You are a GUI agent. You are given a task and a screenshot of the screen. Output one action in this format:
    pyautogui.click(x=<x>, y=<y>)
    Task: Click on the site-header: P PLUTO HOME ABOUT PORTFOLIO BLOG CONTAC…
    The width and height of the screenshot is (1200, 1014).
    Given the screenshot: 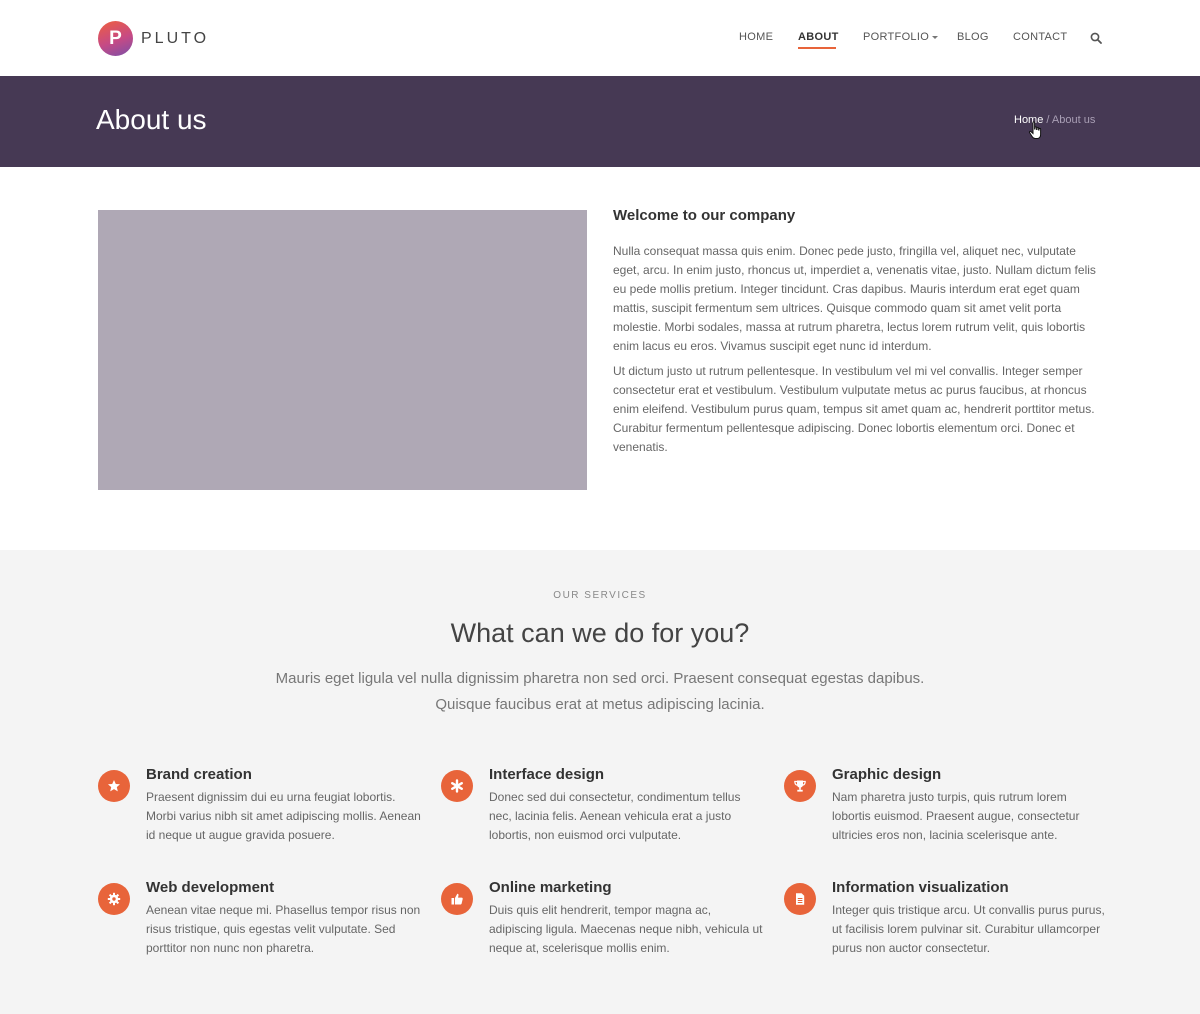 What is the action you would take?
    pyautogui.click(x=600, y=38)
    